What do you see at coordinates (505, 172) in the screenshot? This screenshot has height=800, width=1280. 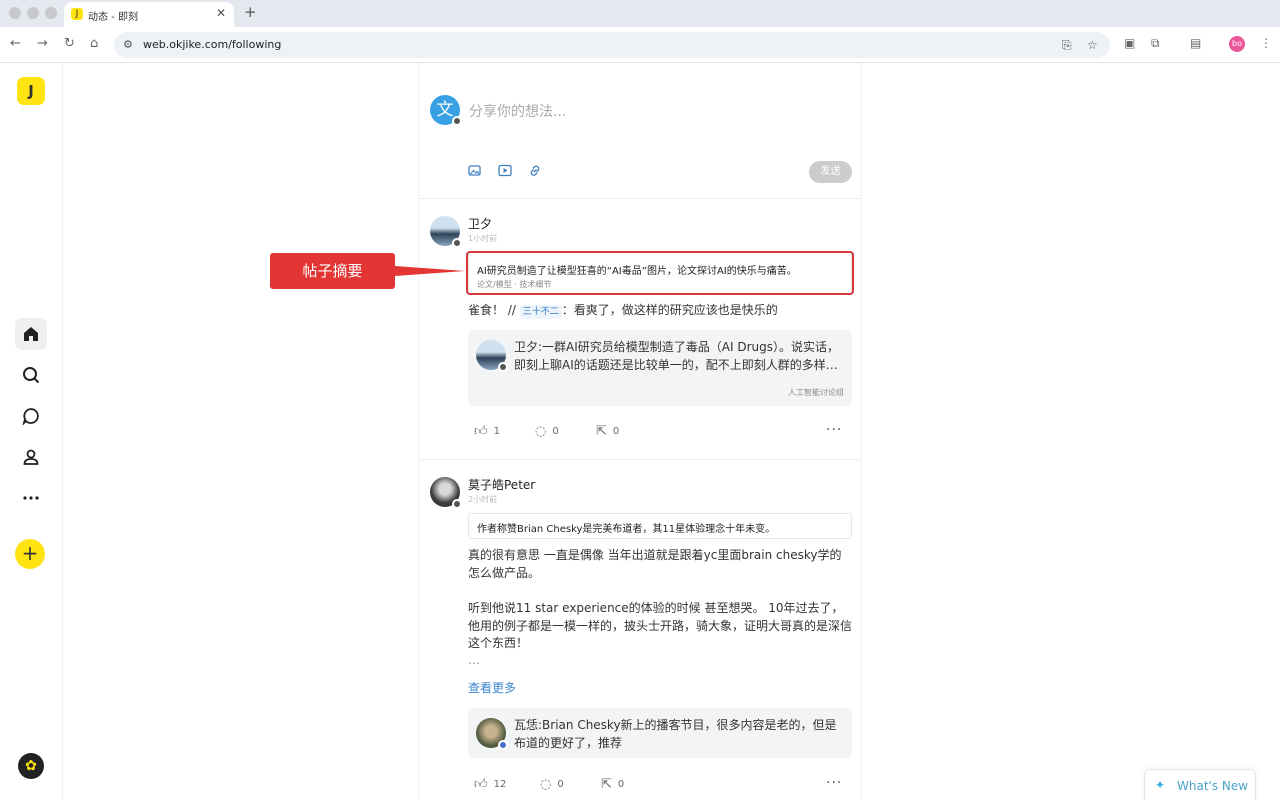 I see `video-upload-icon` at bounding box center [505, 172].